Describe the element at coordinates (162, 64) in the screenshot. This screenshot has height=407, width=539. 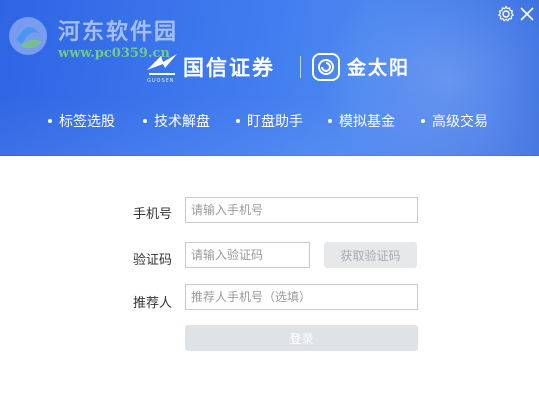
I see `guosen-logo-icon` at that location.